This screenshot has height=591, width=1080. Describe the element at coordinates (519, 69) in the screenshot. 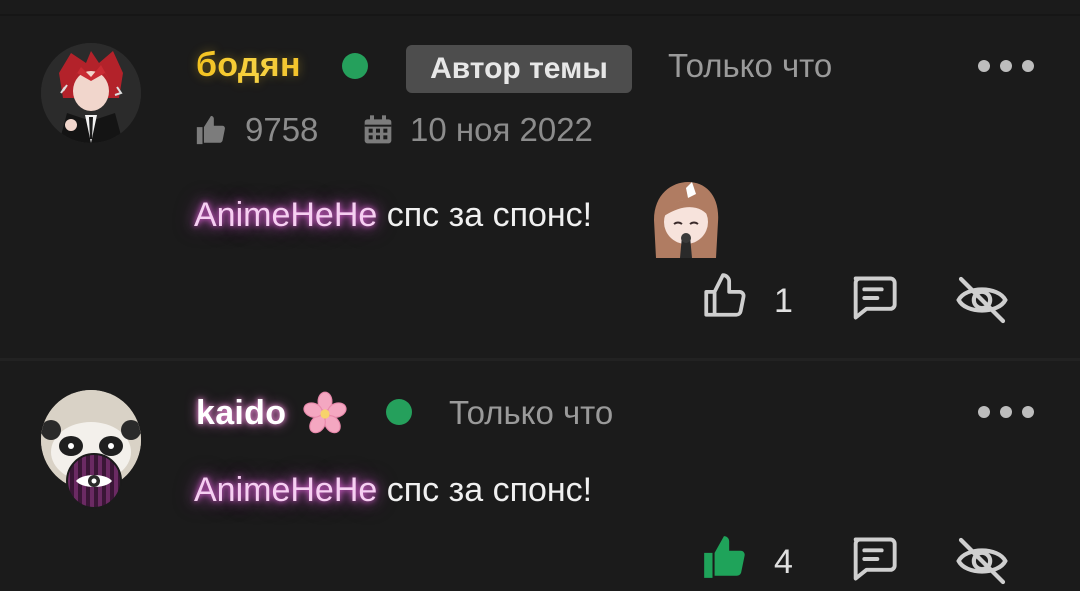

I see `author-badge: Автор темы` at that location.